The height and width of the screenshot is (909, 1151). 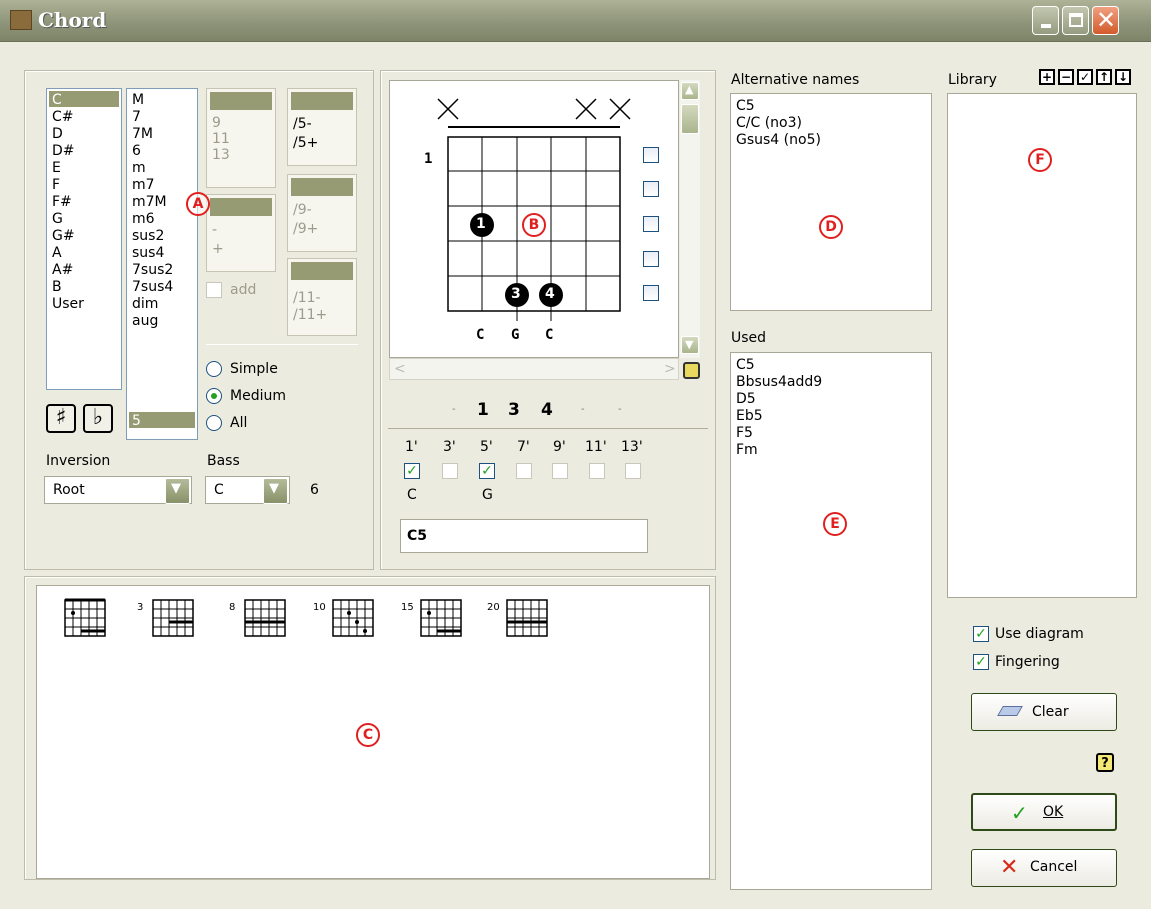 What do you see at coordinates (831, 621) in the screenshot?
I see `used-list: C5 Bbsus4add9 D5 Eb5 F5 Fm` at bounding box center [831, 621].